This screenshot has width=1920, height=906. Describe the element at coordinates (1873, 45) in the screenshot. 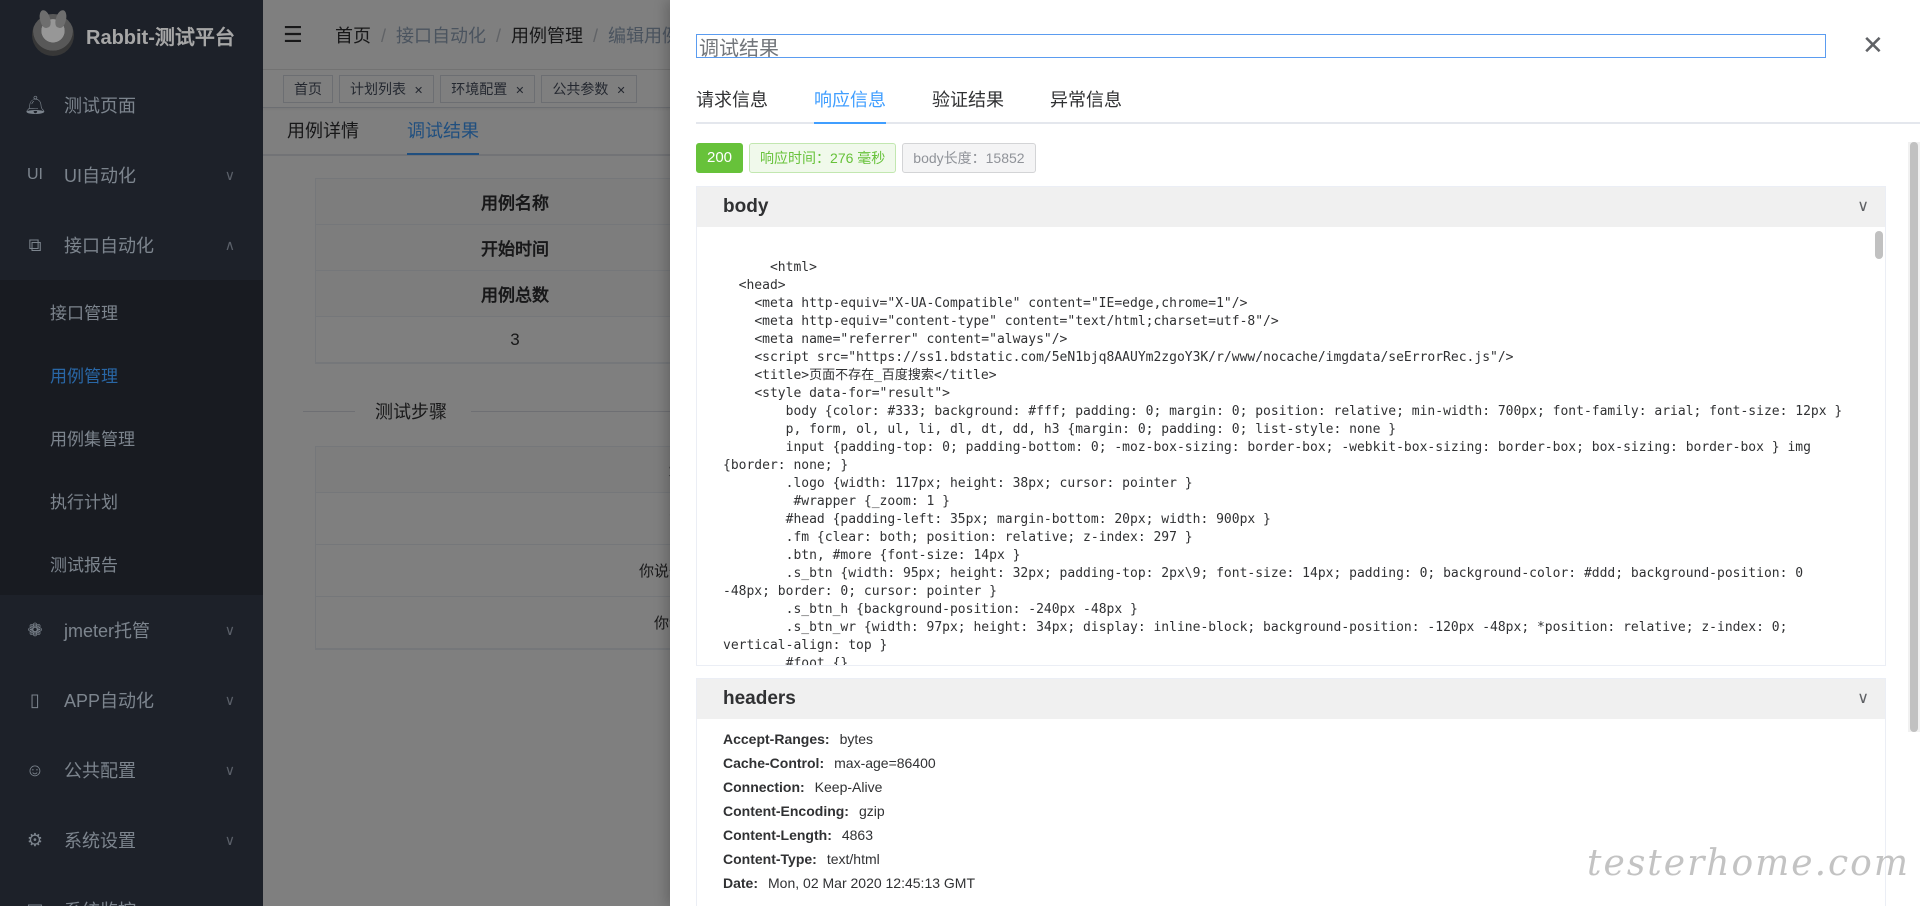

I see `close-icon: ✕` at that location.